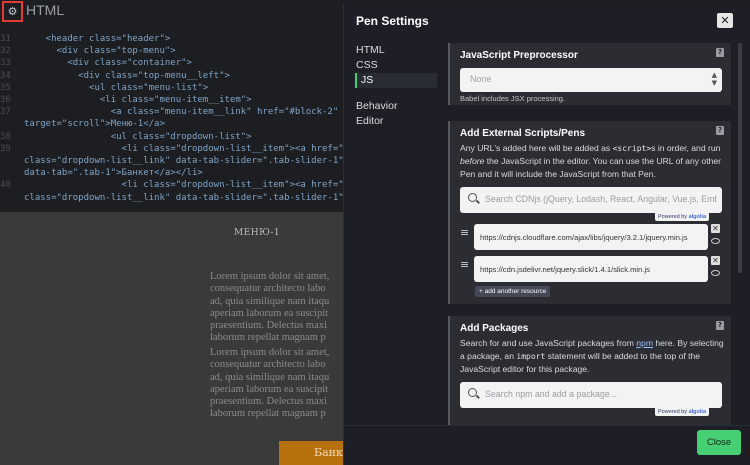 This screenshot has height=465, width=750. Describe the element at coordinates (396, 93) in the screenshot. I see `nav-divider` at that location.